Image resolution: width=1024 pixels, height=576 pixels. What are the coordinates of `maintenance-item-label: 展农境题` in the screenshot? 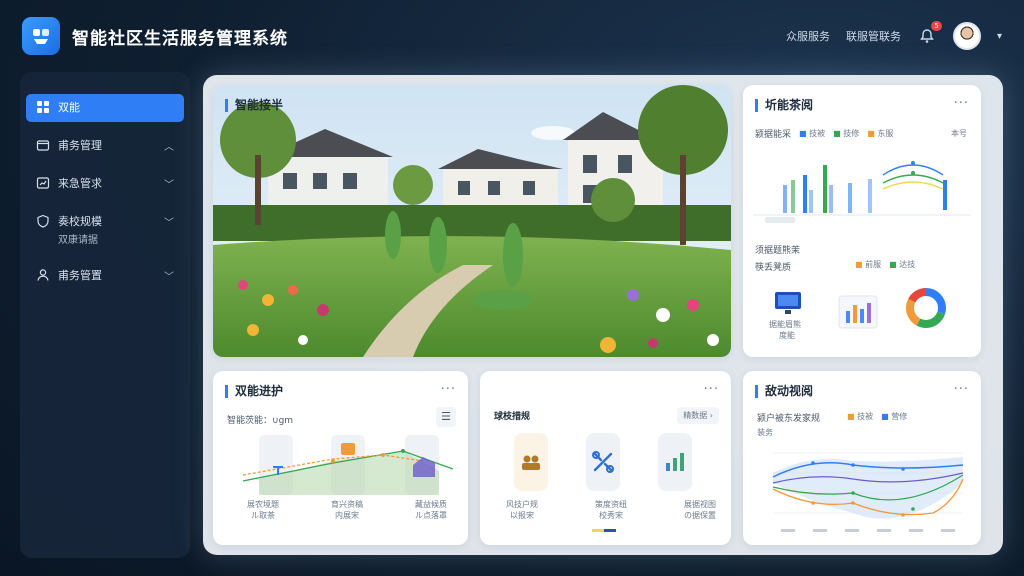 It's located at (263, 504).